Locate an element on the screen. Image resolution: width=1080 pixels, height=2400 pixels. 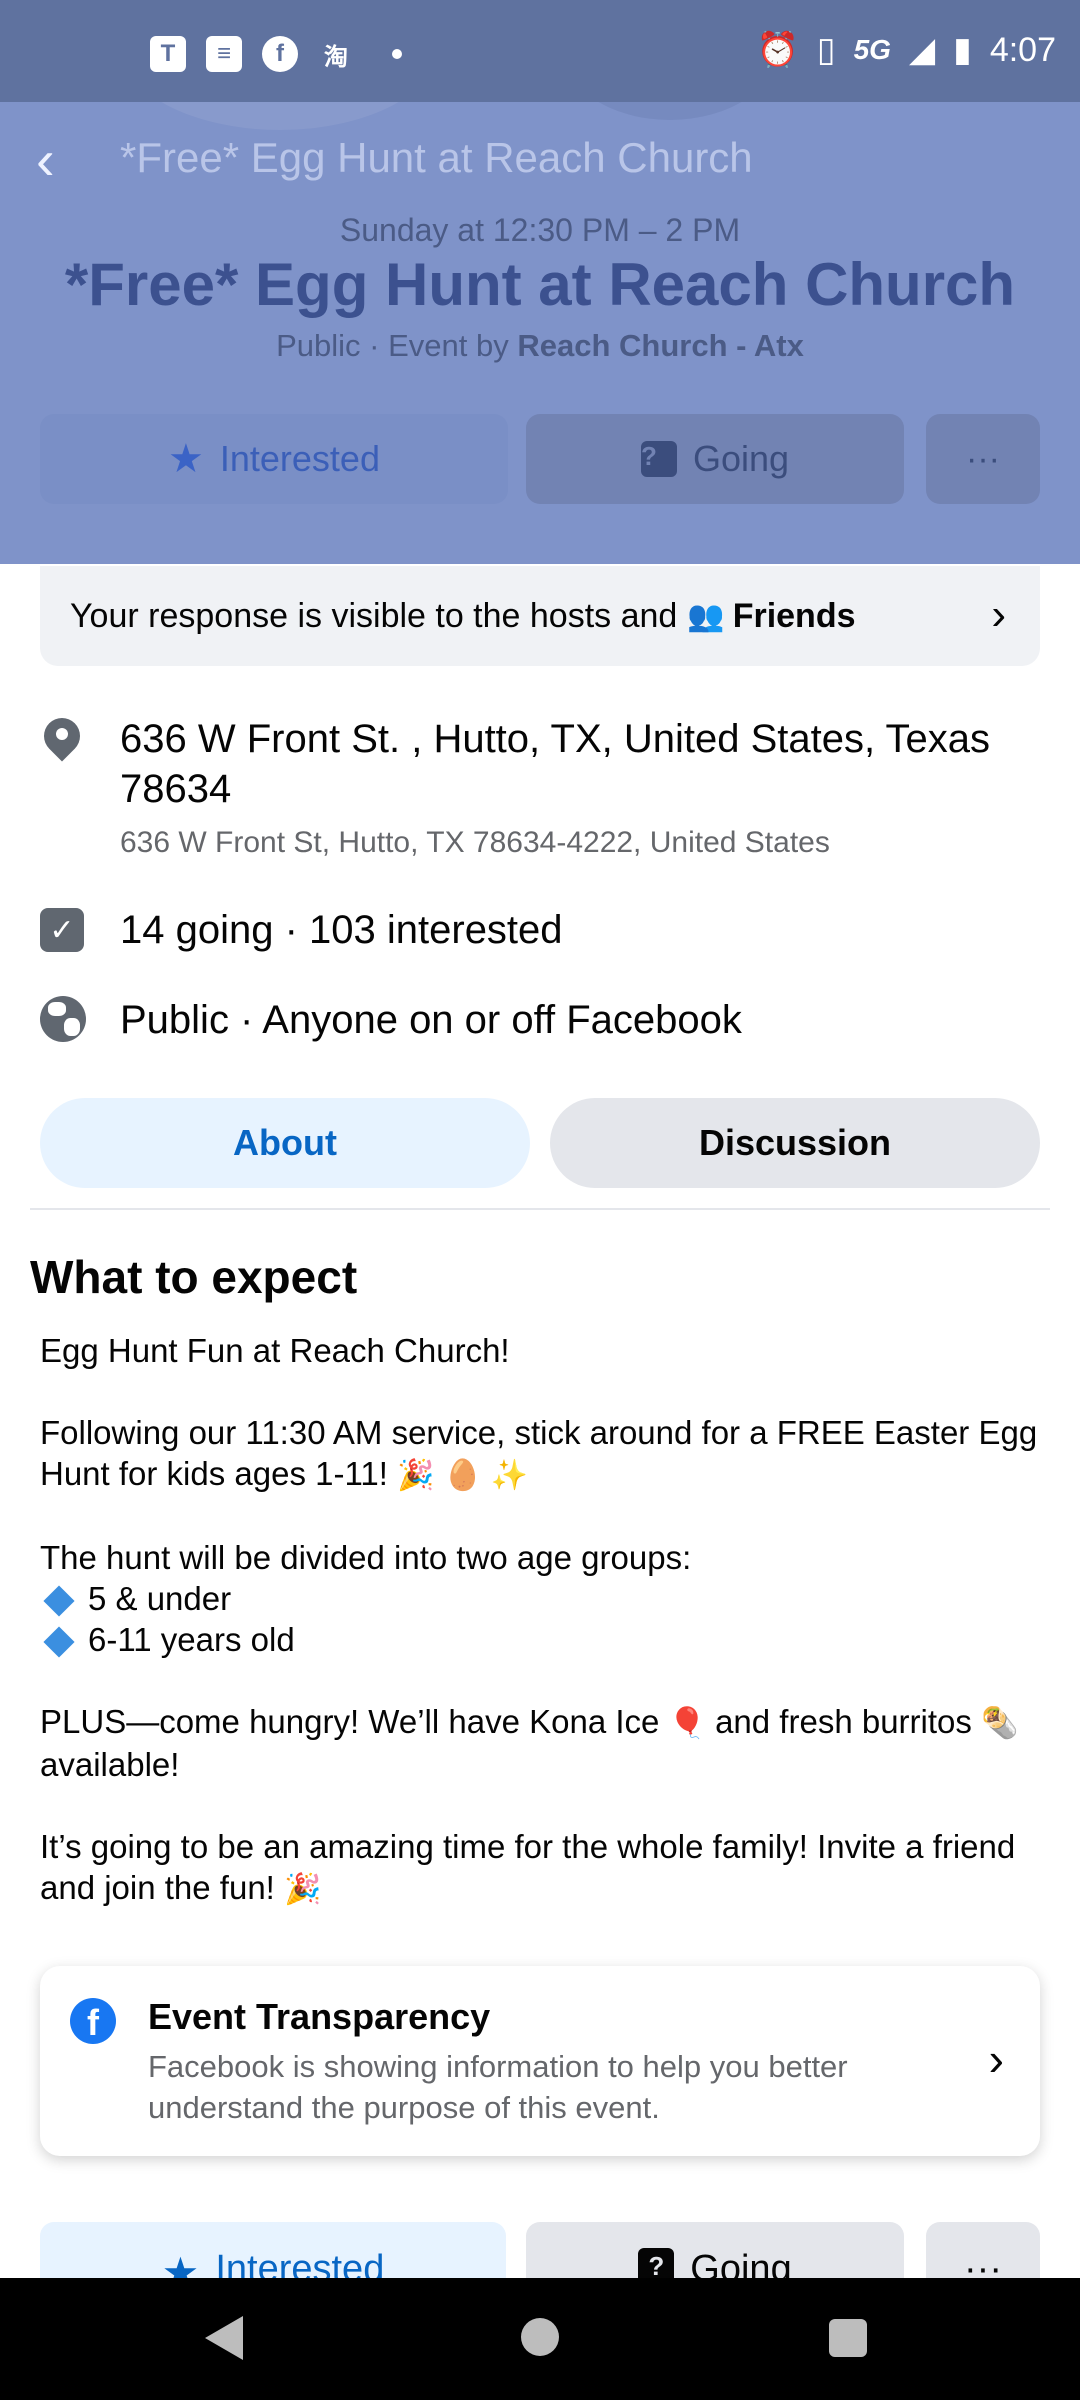
section-heading: What to expect is located at coordinates (194, 1277).